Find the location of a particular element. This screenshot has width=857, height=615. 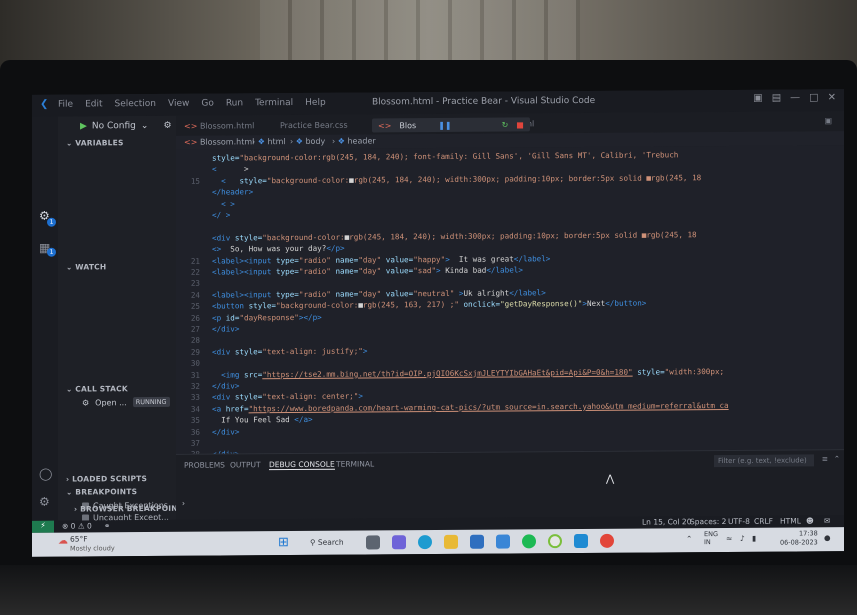

clear-console-icon: ≡ is located at coordinates (825, 458).